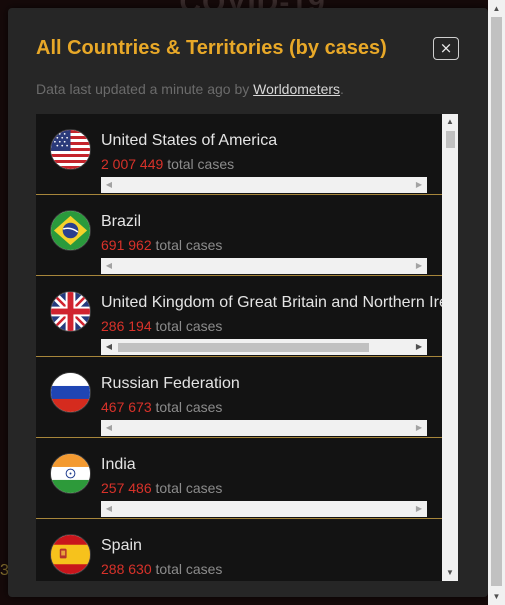  Describe the element at coordinates (70, 473) in the screenshot. I see `india-flag-icon` at that location.